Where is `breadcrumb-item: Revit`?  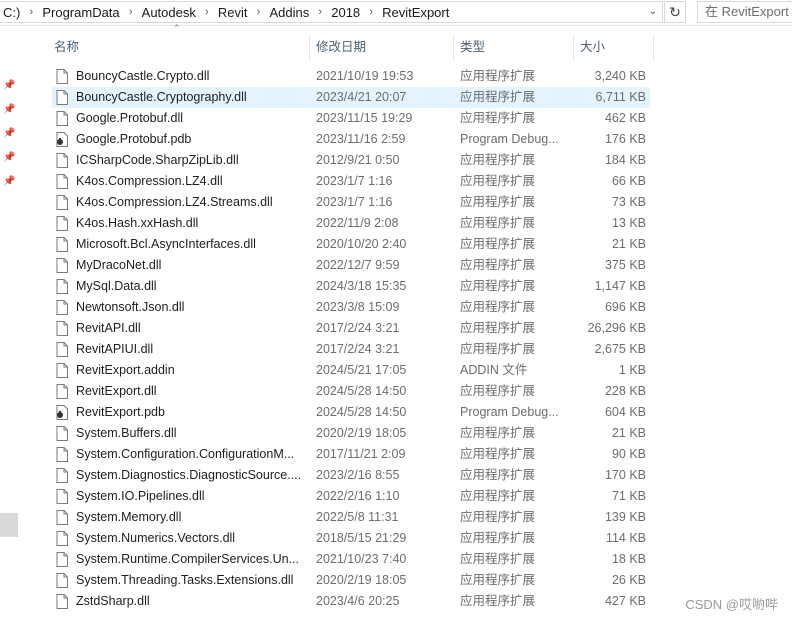 breadcrumb-item: Revit is located at coordinates (233, 12).